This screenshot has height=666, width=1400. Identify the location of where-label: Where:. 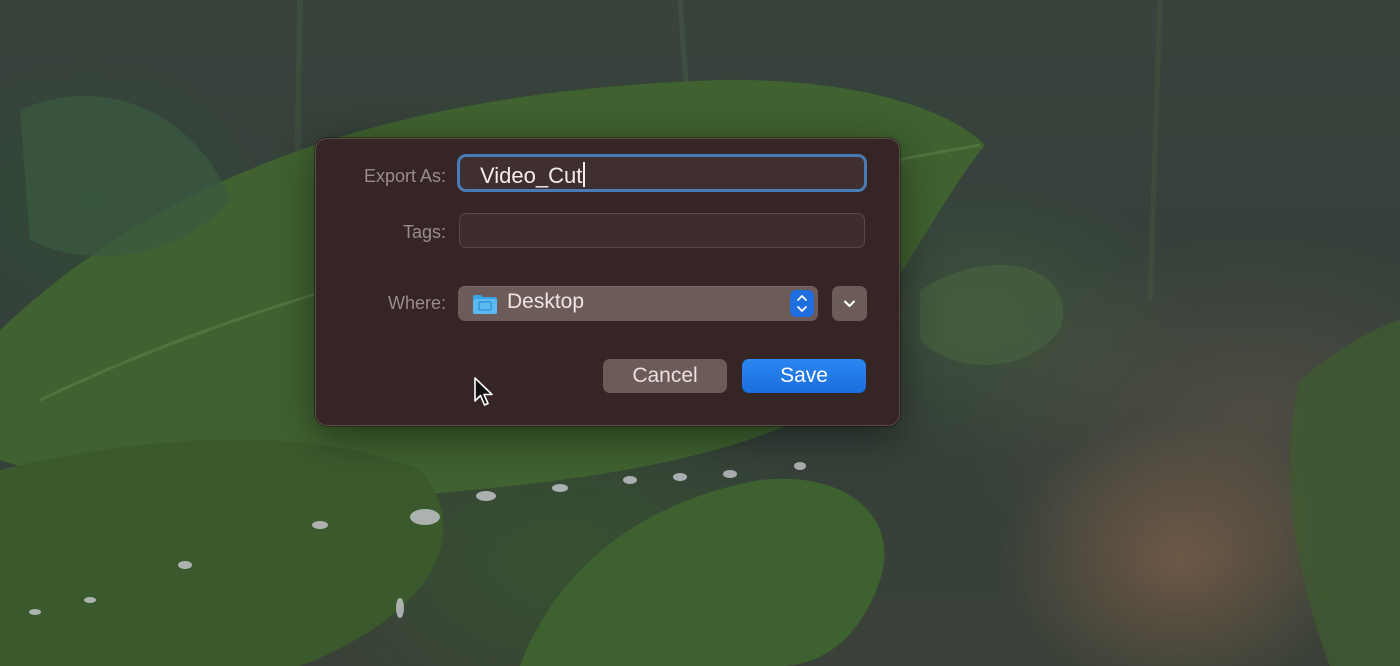
(416, 303).